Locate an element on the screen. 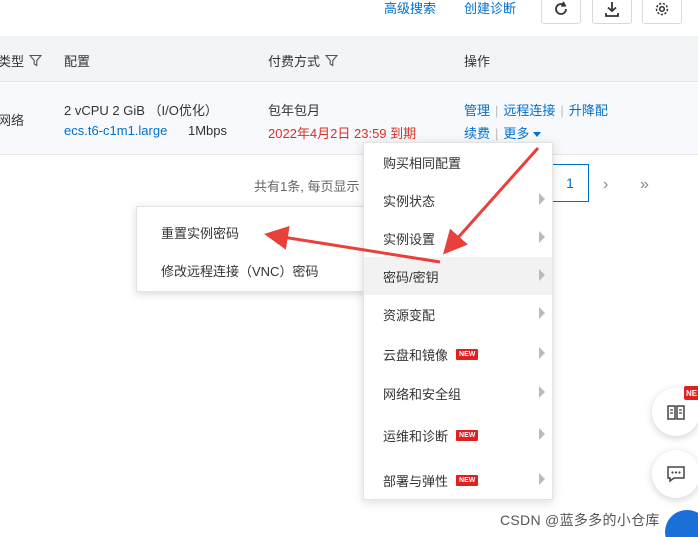 This screenshot has width=698, height=537. create-diagnosis-link: 创建诊断 is located at coordinates (490, 8).